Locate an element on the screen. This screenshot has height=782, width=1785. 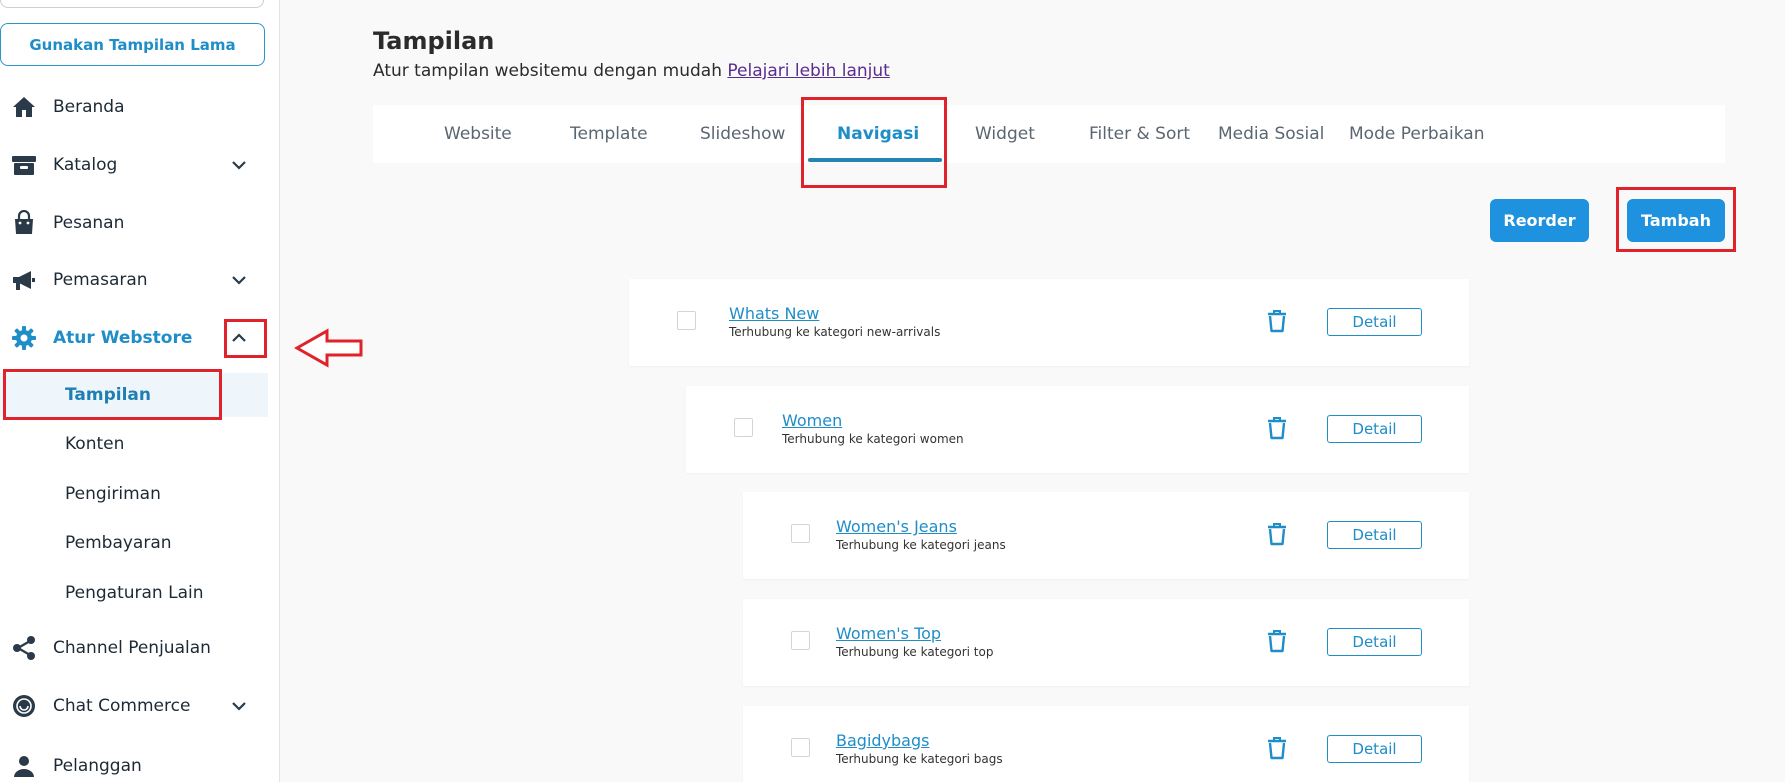
sidebar-item-label: Channel Penjualan is located at coordinates (132, 648).